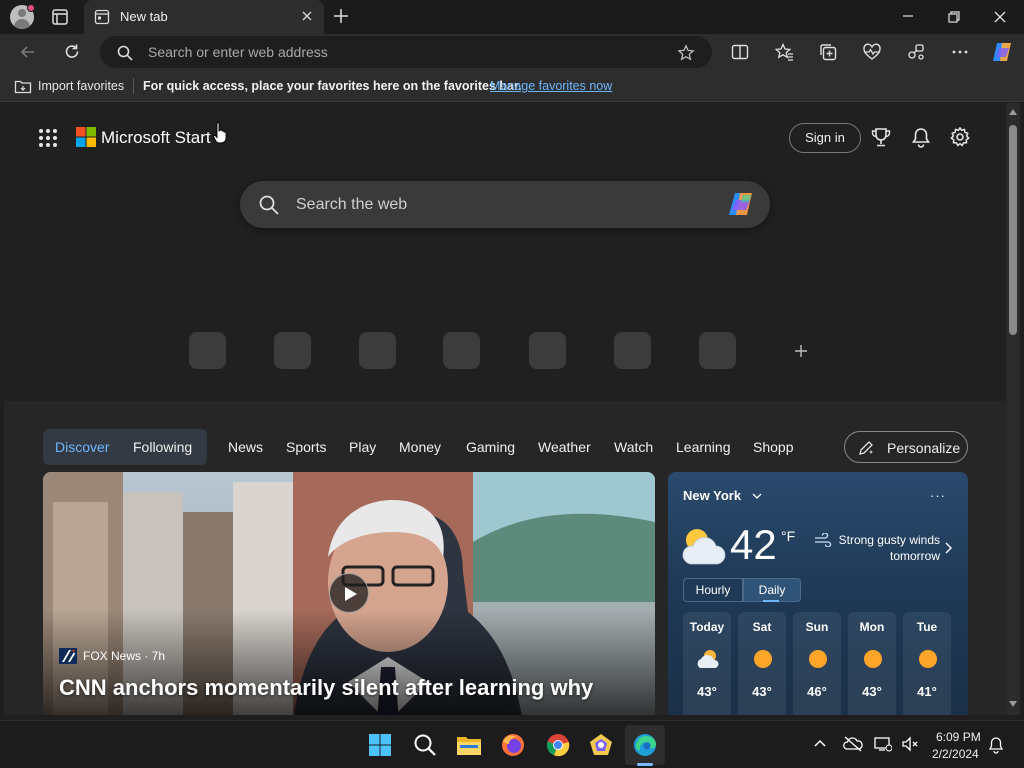  I want to click on personalize-button: Personalize, so click(906, 447).